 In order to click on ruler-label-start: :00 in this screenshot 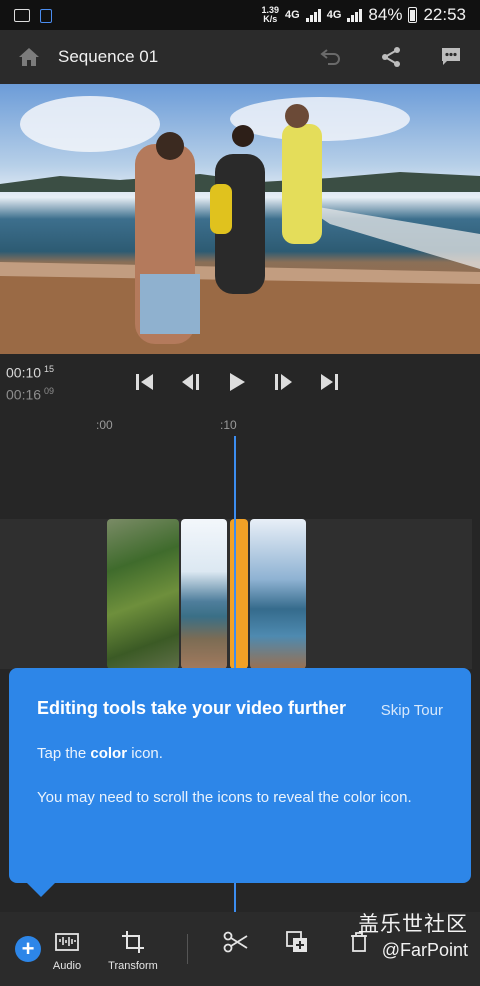, I will do `click(104, 425)`.